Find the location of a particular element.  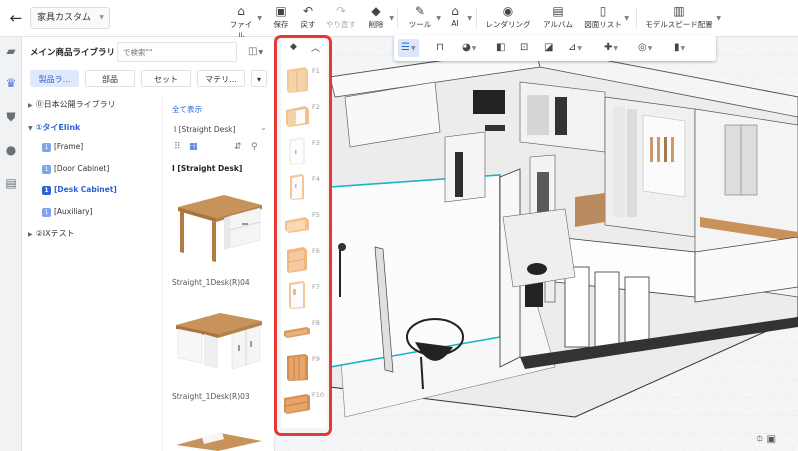

delete-label: 削除 is located at coordinates (376, 24).